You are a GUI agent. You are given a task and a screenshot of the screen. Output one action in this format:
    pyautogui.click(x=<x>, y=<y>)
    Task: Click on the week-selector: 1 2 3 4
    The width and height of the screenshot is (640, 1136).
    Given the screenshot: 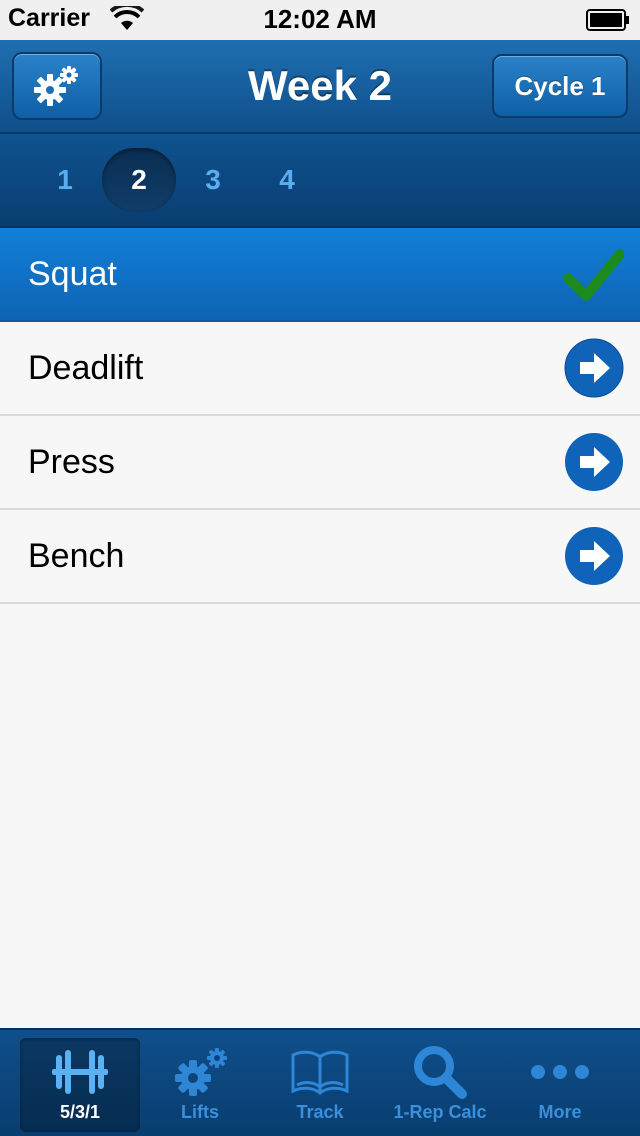 What is the action you would take?
    pyautogui.click(x=320, y=181)
    